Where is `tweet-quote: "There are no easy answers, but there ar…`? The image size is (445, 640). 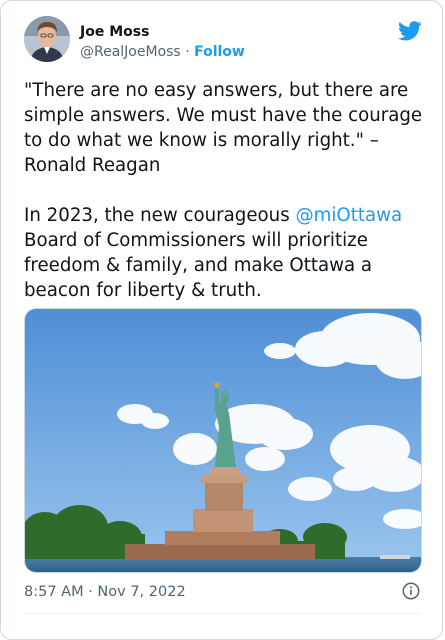 tweet-quote: "There are no easy answers, but there ar… is located at coordinates (223, 128).